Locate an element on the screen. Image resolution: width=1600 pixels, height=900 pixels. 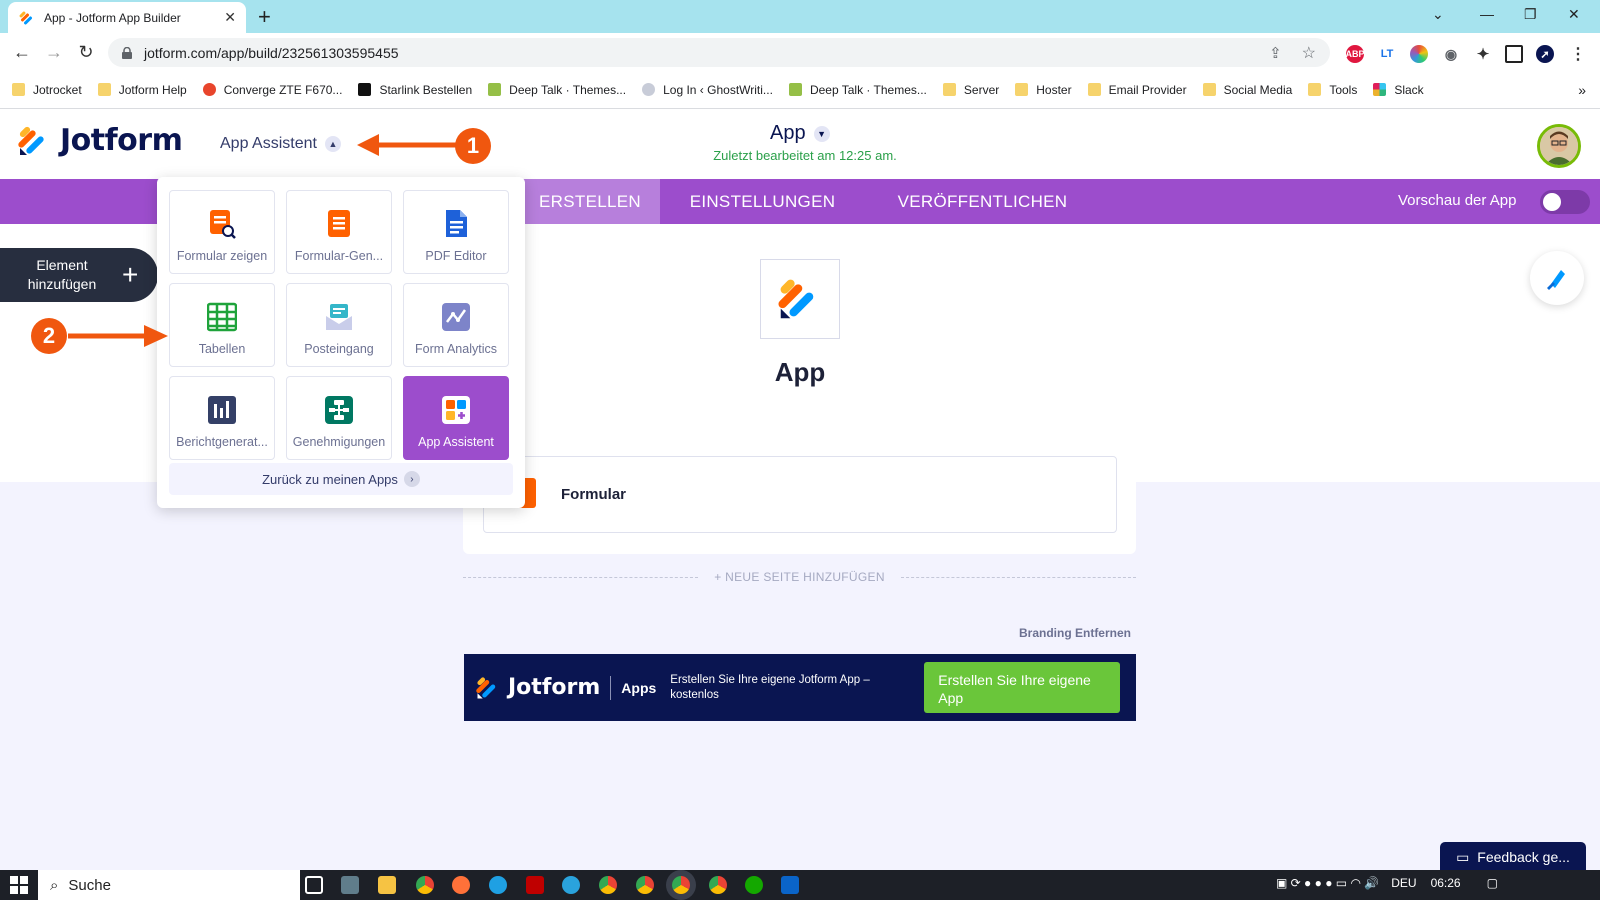
reload-icon: ↻ is located at coordinates (86, 52).